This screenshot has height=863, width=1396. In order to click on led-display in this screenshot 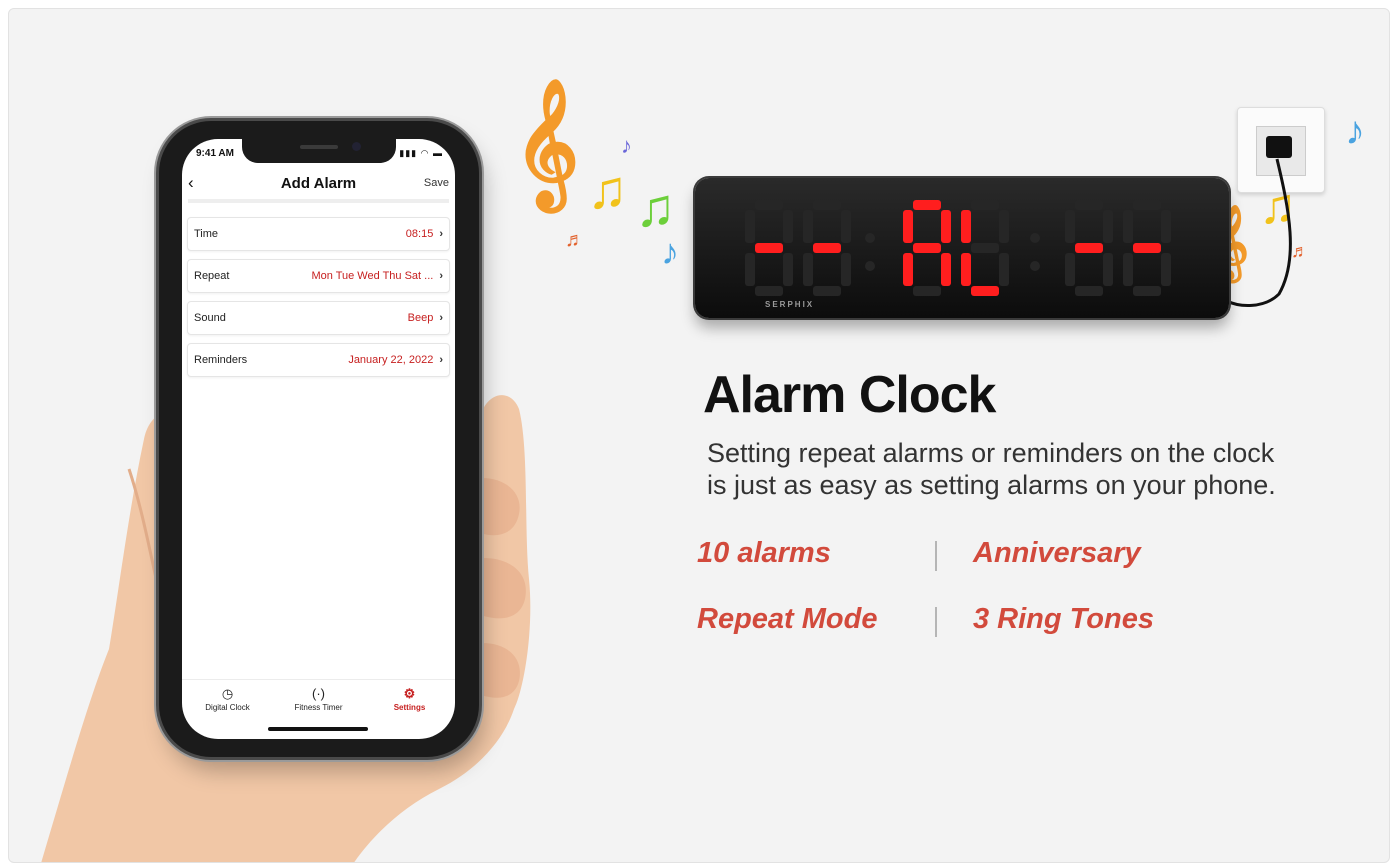, I will do `click(958, 248)`.